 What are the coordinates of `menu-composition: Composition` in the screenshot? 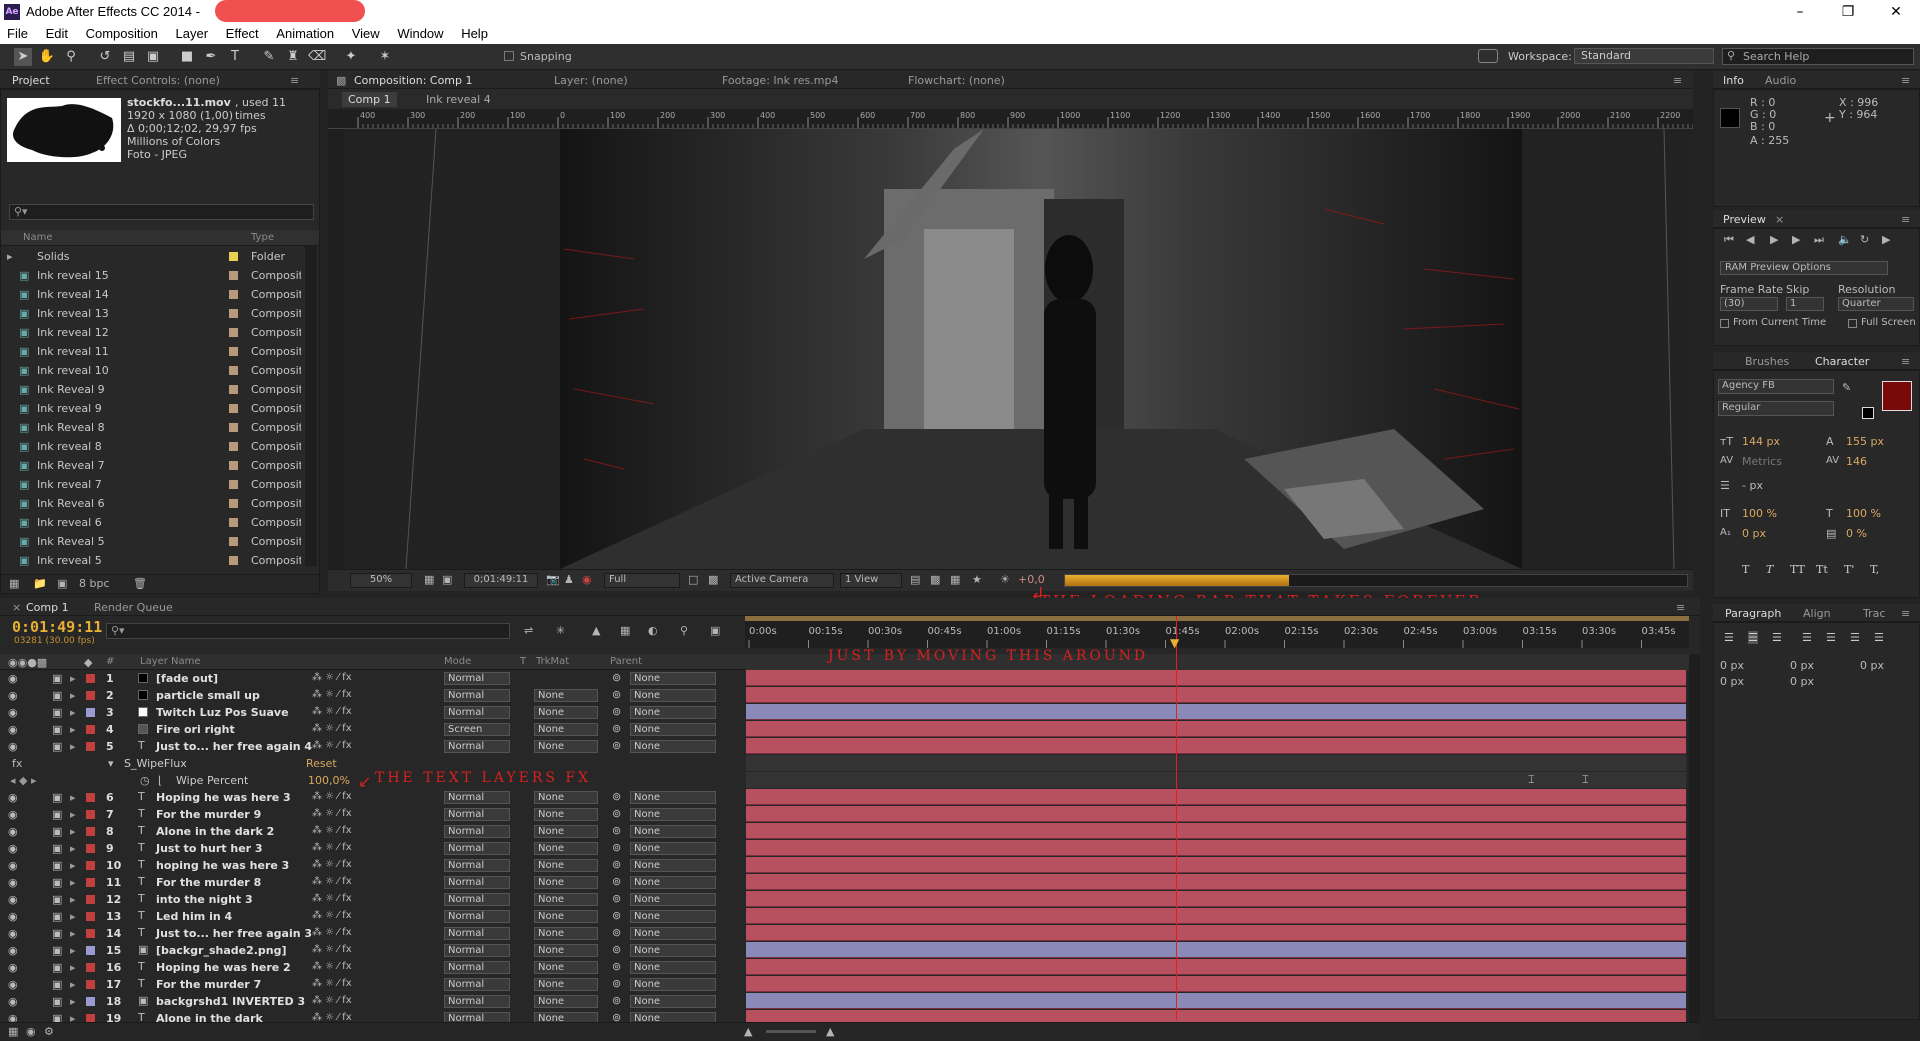 It's located at (122, 33).